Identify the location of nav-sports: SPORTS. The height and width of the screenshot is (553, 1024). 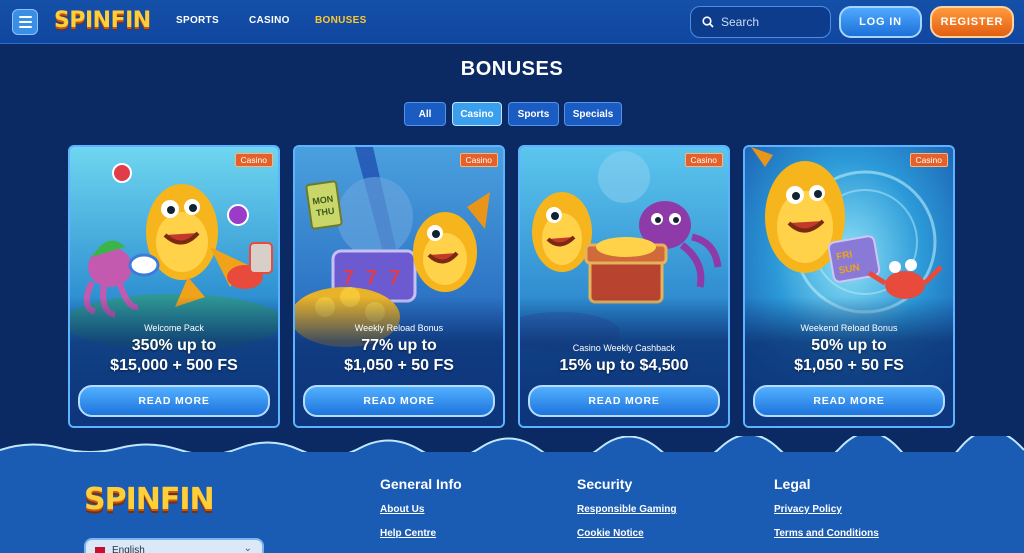
(197, 20).